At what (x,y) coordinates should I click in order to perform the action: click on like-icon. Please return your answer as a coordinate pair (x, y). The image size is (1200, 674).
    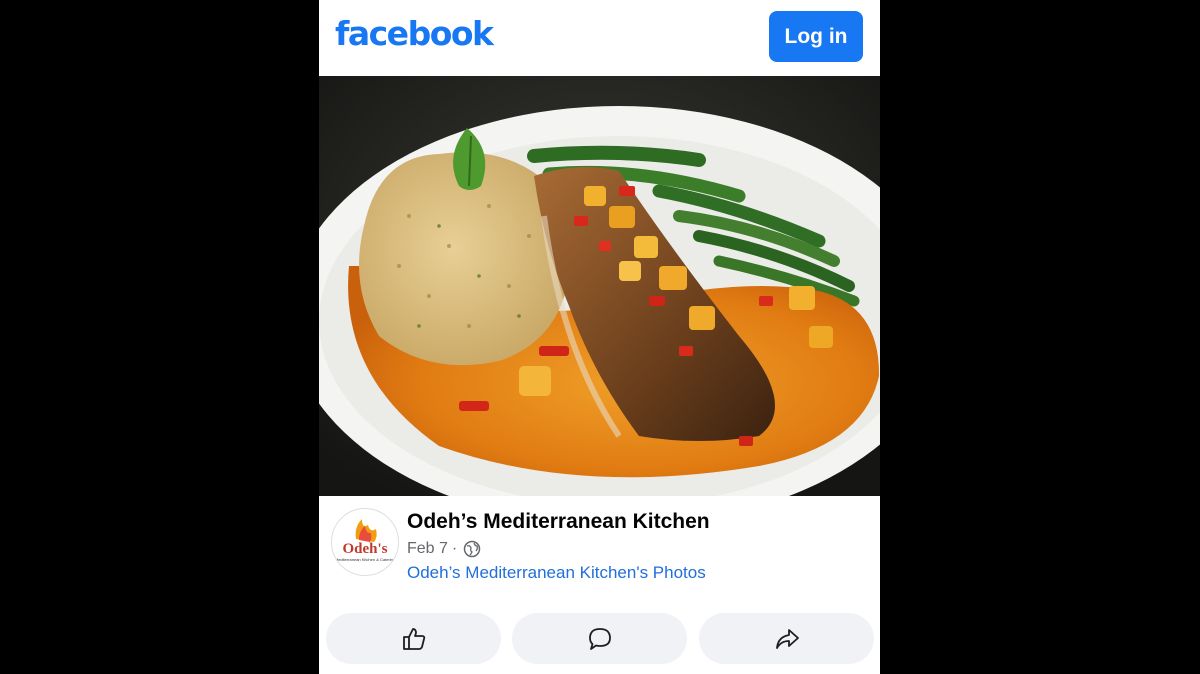
    Looking at the image, I should click on (413, 638).